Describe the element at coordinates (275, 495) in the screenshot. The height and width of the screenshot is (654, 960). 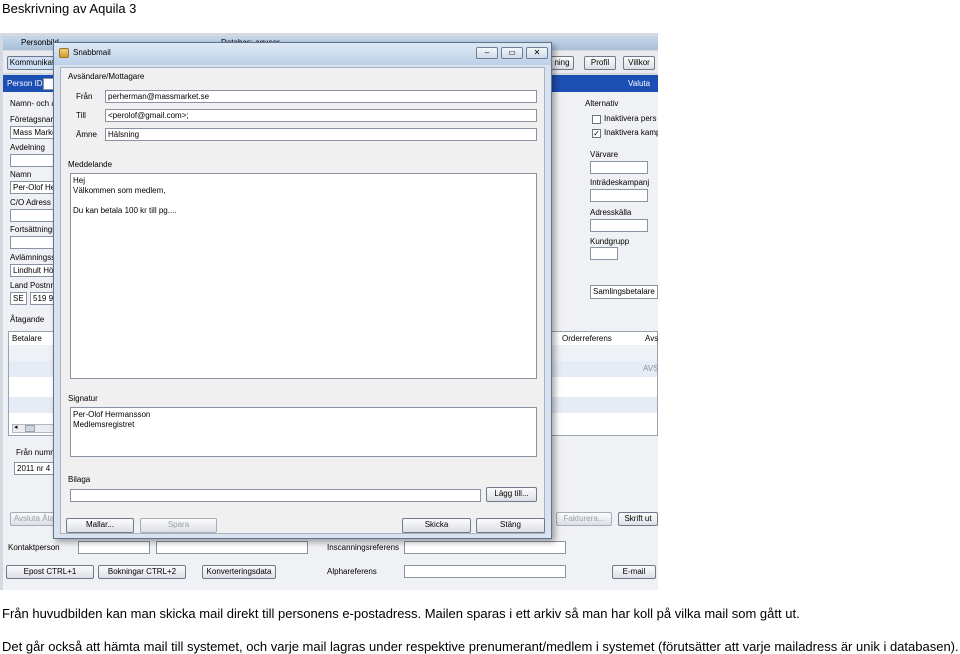
I see `attachment-field` at that location.